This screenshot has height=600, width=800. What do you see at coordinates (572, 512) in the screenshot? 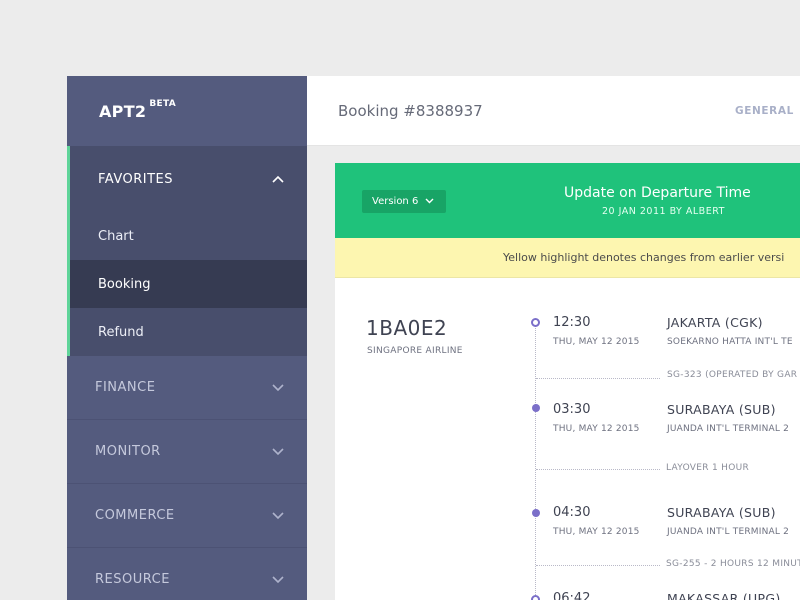
I see `connection-departure-time: 04:30` at bounding box center [572, 512].